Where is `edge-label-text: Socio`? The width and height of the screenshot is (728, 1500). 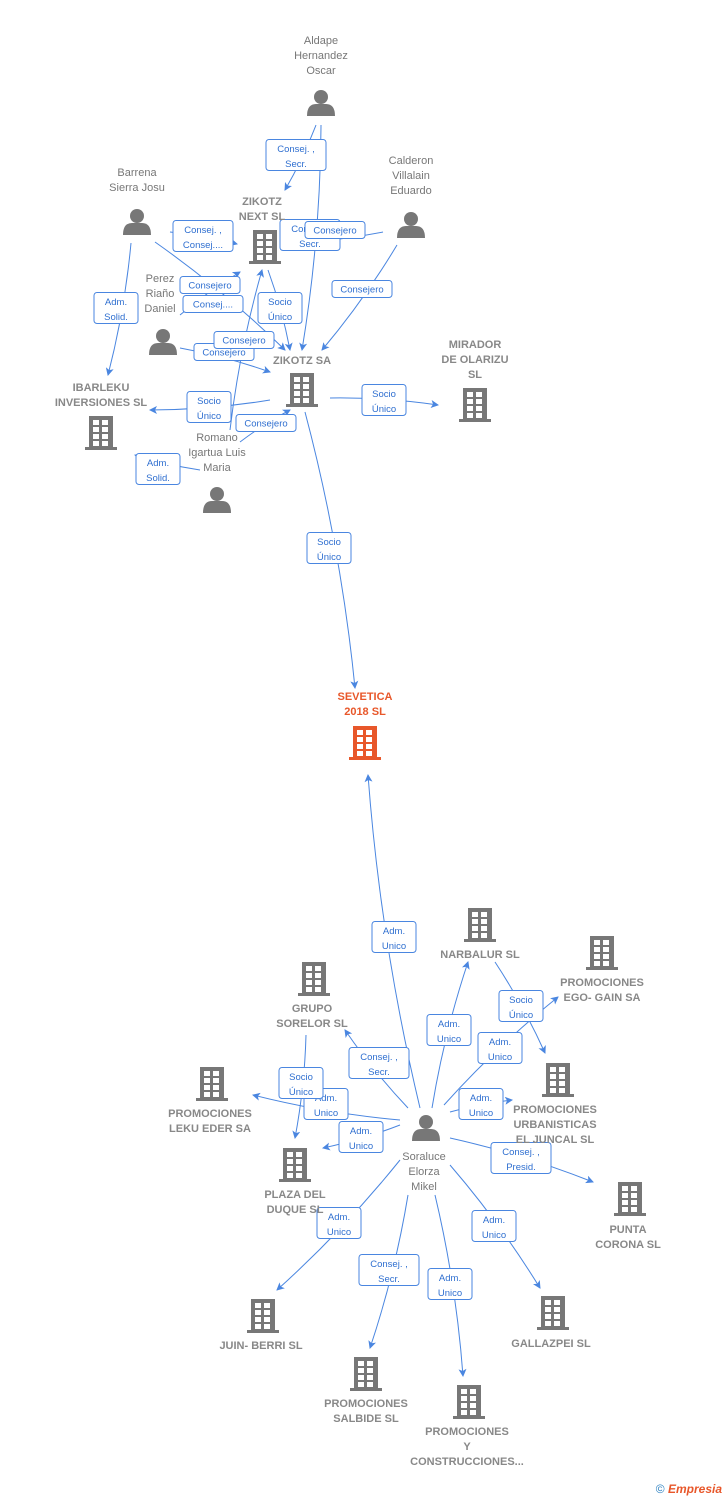 edge-label-text: Socio is located at coordinates (209, 401).